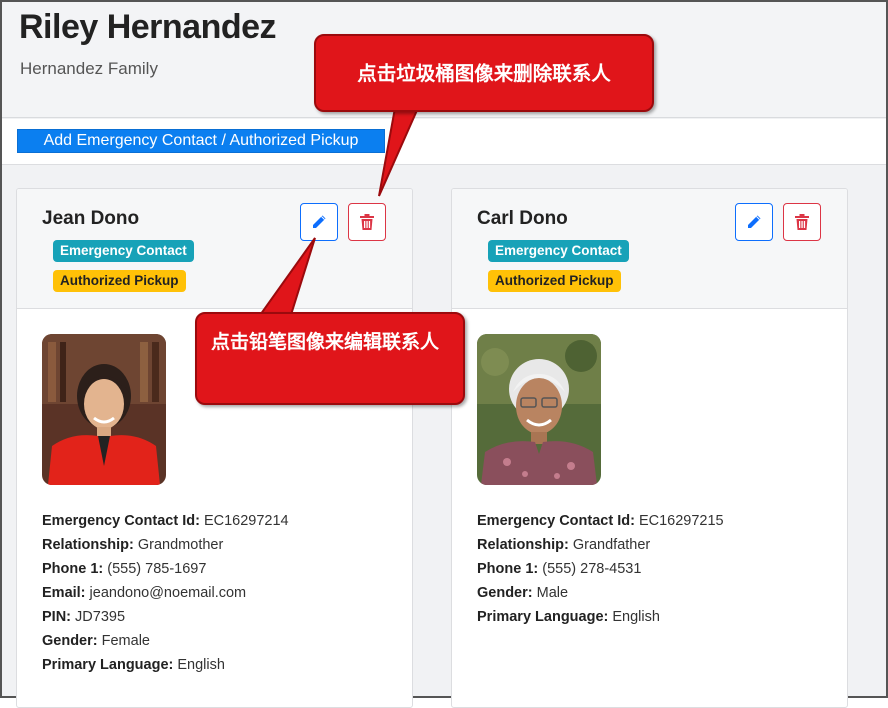 Image resolution: width=888 pixels, height=708 pixels. I want to click on delete-callout-pointer, so click(399, 152).